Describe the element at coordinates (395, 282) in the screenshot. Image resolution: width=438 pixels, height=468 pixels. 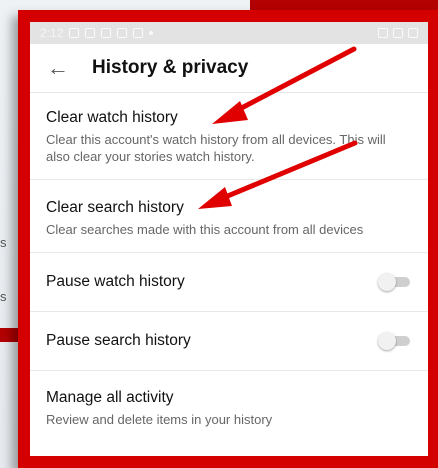
I see `pause-watch-history-toggle` at that location.